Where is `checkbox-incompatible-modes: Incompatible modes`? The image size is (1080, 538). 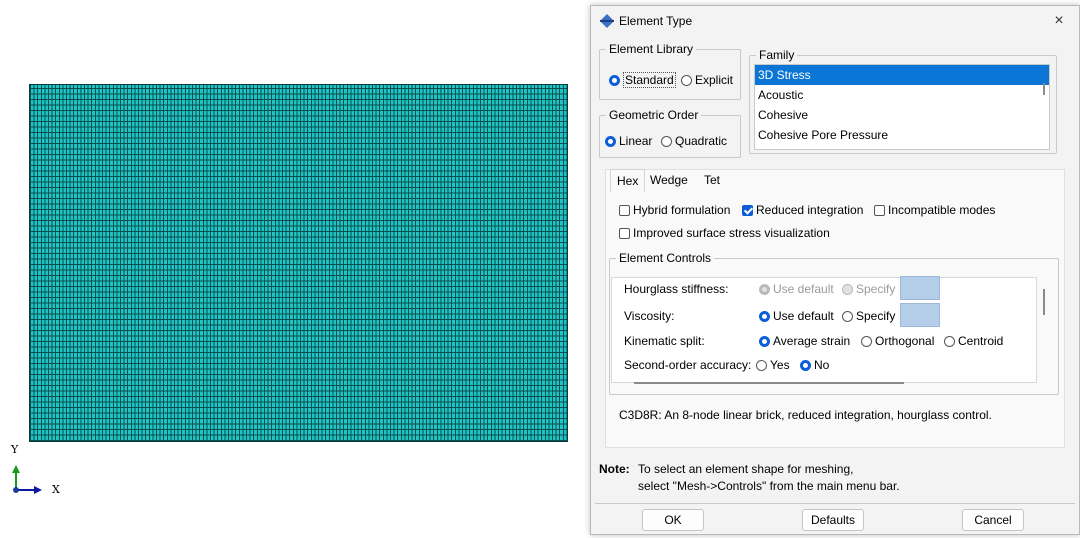
checkbox-incompatible-modes: Incompatible modes is located at coordinates (934, 210).